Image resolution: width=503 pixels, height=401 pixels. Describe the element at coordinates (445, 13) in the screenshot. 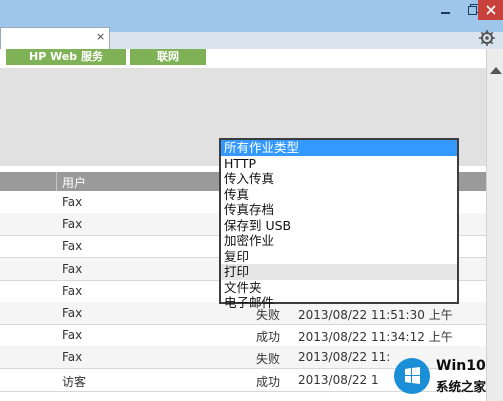

I see `minimize-icon` at that location.